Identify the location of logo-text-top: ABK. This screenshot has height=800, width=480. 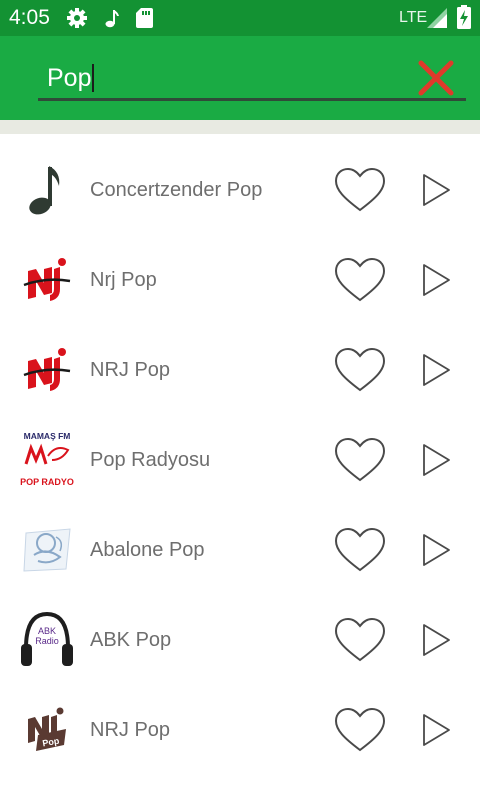
(47, 631).